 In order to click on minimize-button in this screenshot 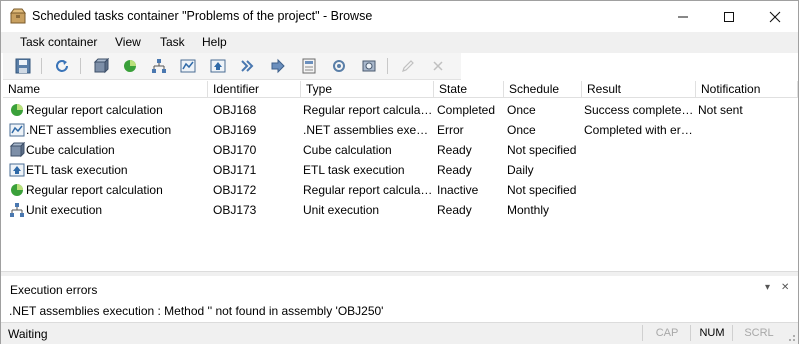, I will do `click(683, 16)`.